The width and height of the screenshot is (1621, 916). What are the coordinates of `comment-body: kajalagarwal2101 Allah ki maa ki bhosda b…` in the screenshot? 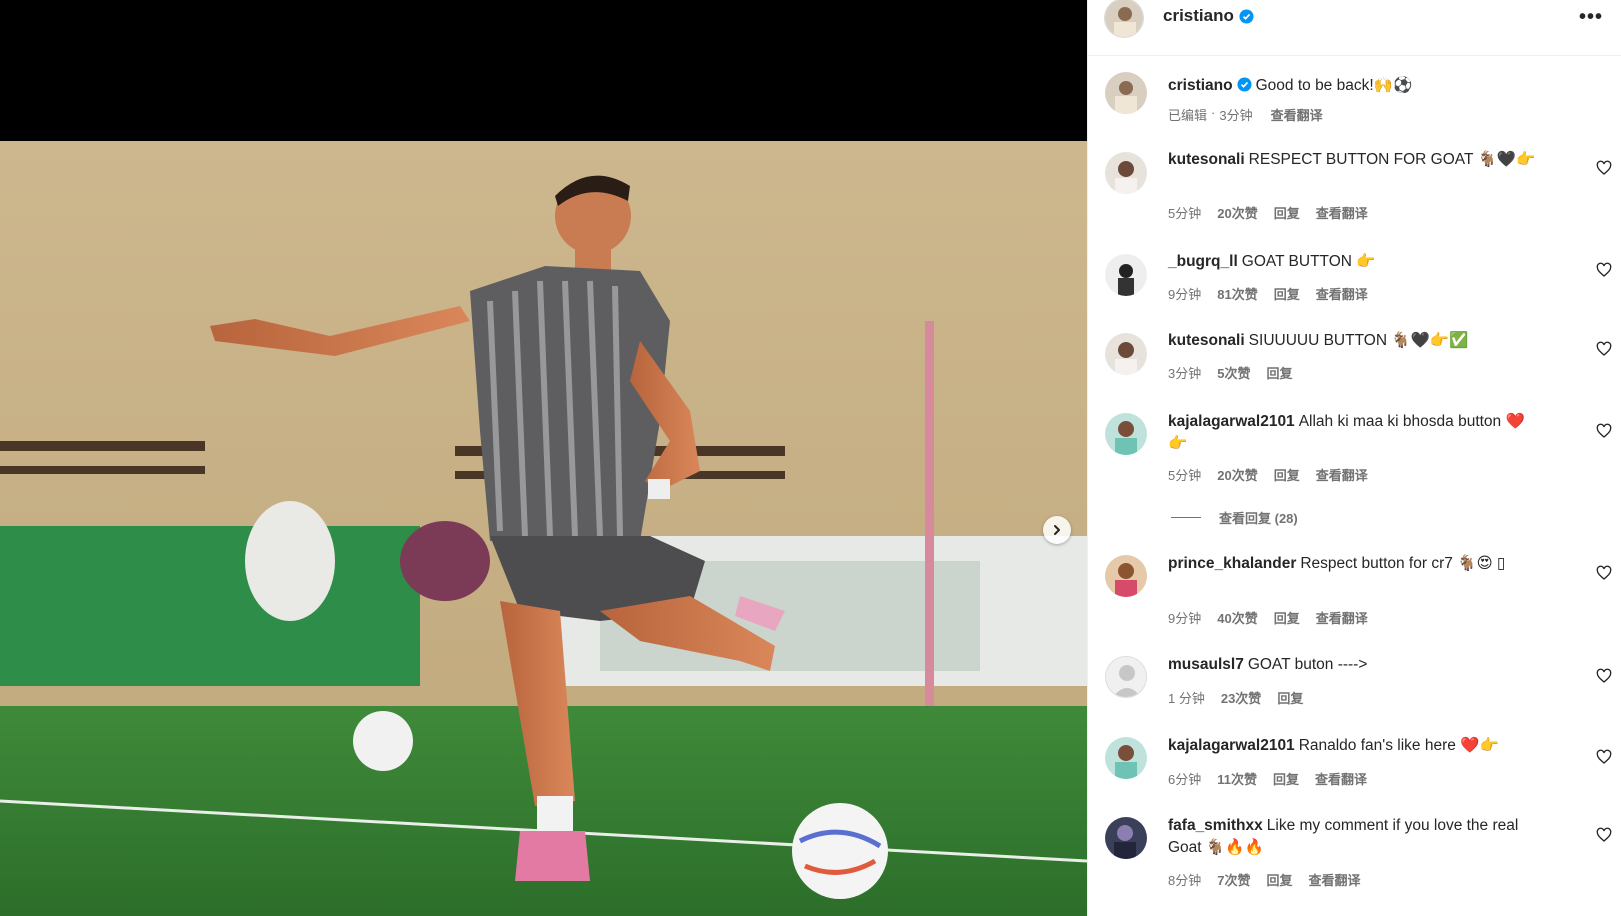 It's located at (1354, 433).